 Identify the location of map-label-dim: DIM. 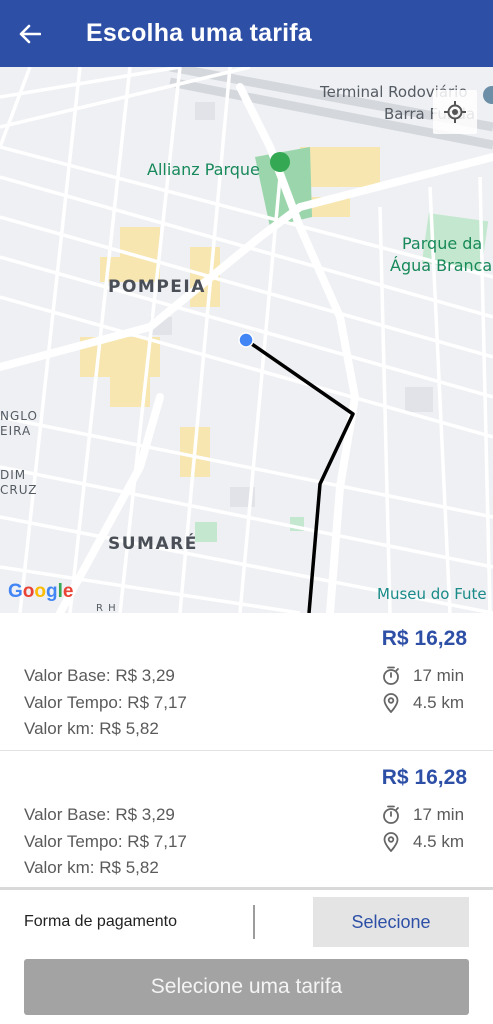
(13, 475).